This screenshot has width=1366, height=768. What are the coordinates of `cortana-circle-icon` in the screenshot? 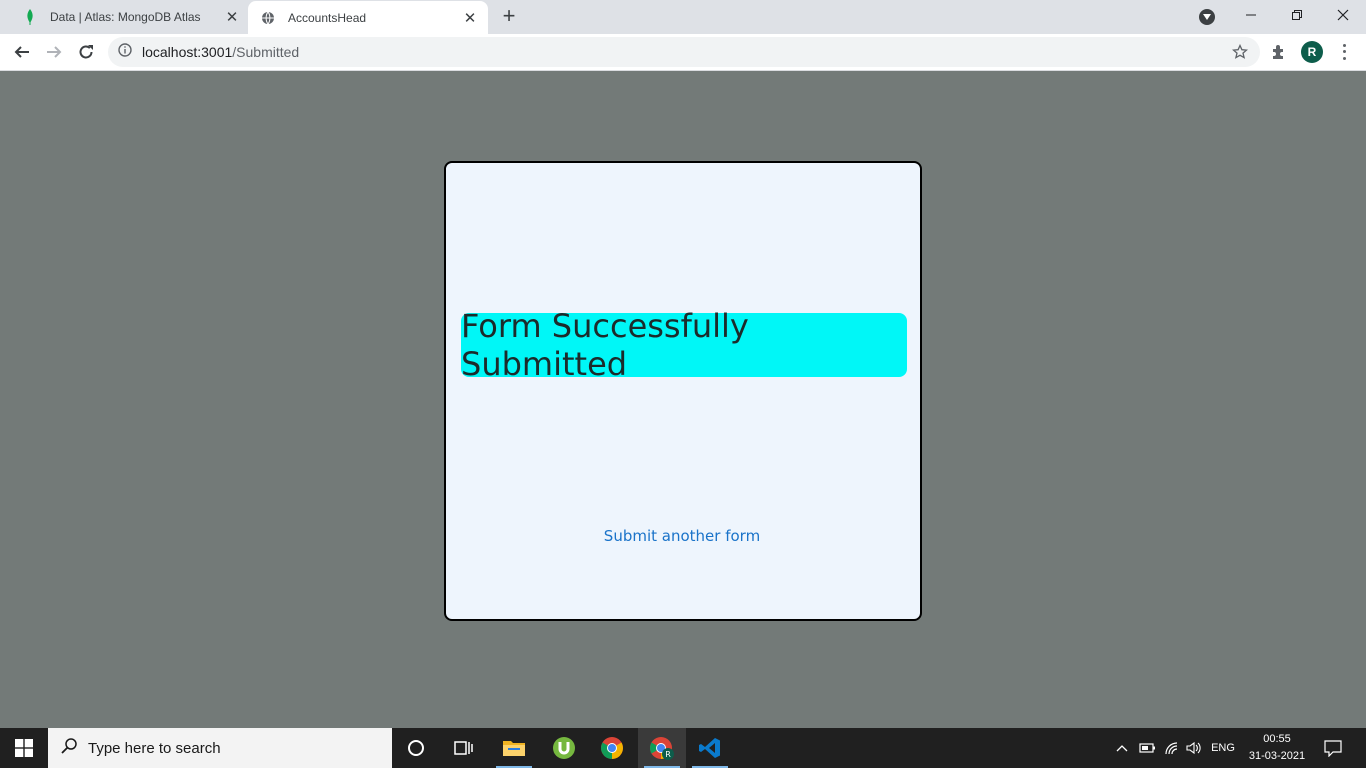 It's located at (416, 748).